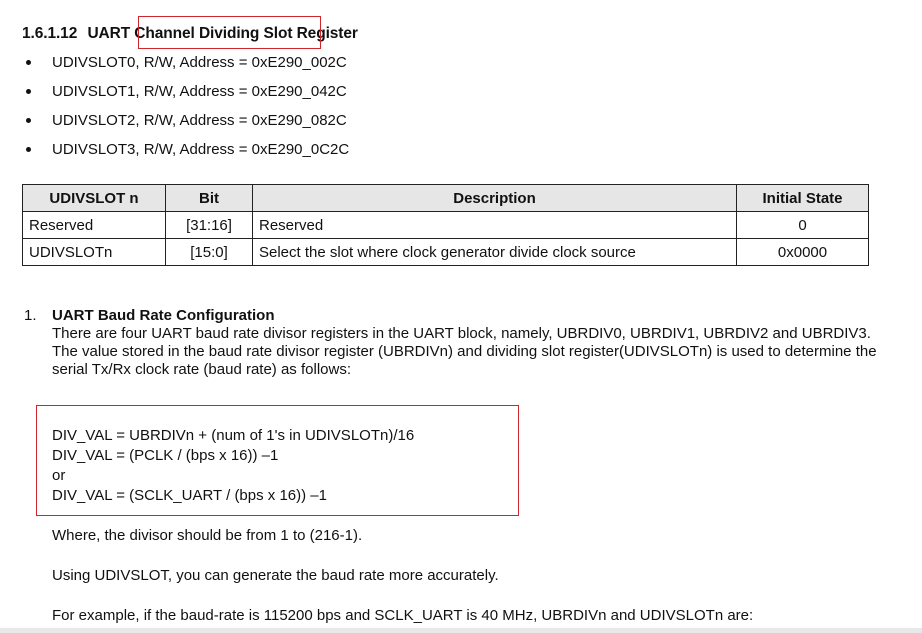 The image size is (922, 633). Describe the element at coordinates (802, 225) in the screenshot. I see `table-cell: 0` at that location.